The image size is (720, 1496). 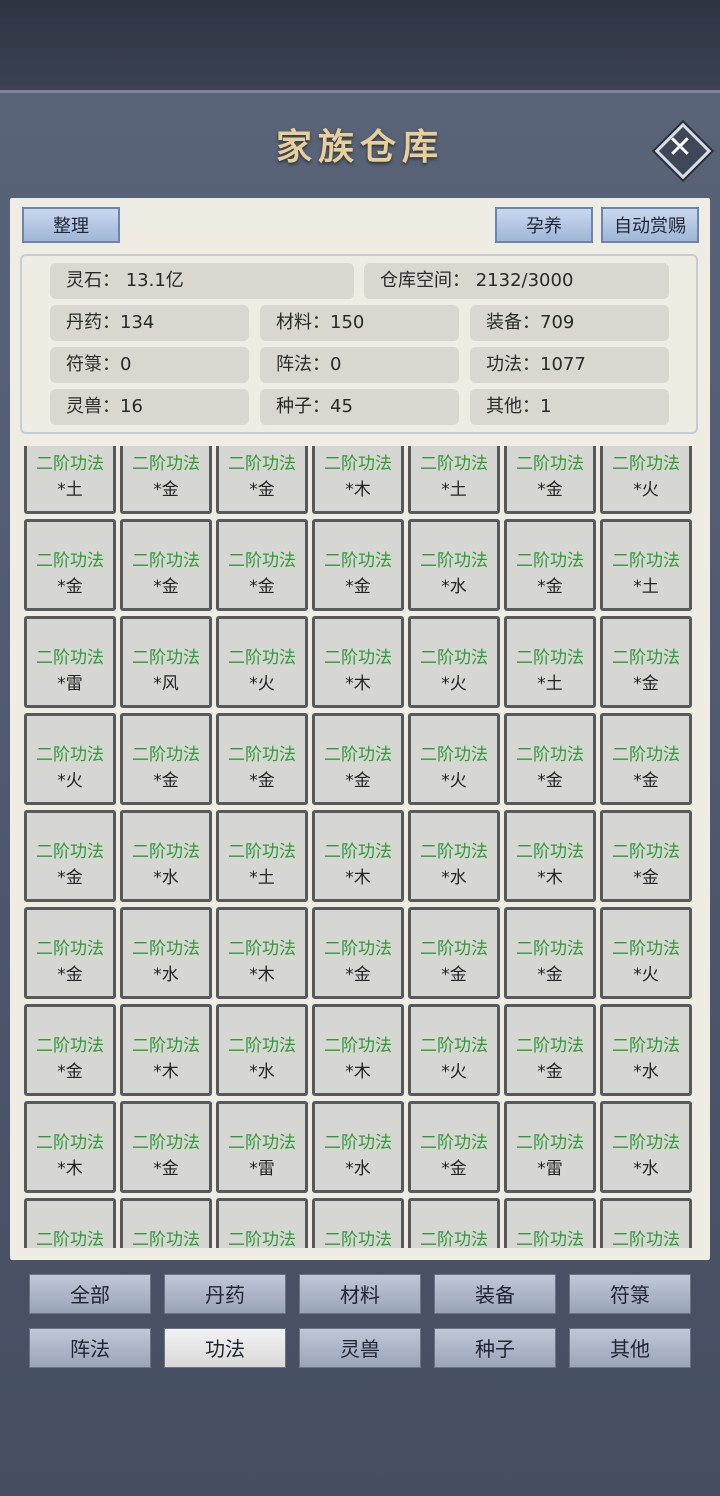 What do you see at coordinates (569, 323) in the screenshot?
I see `stat-equipment: 装备：709` at bounding box center [569, 323].